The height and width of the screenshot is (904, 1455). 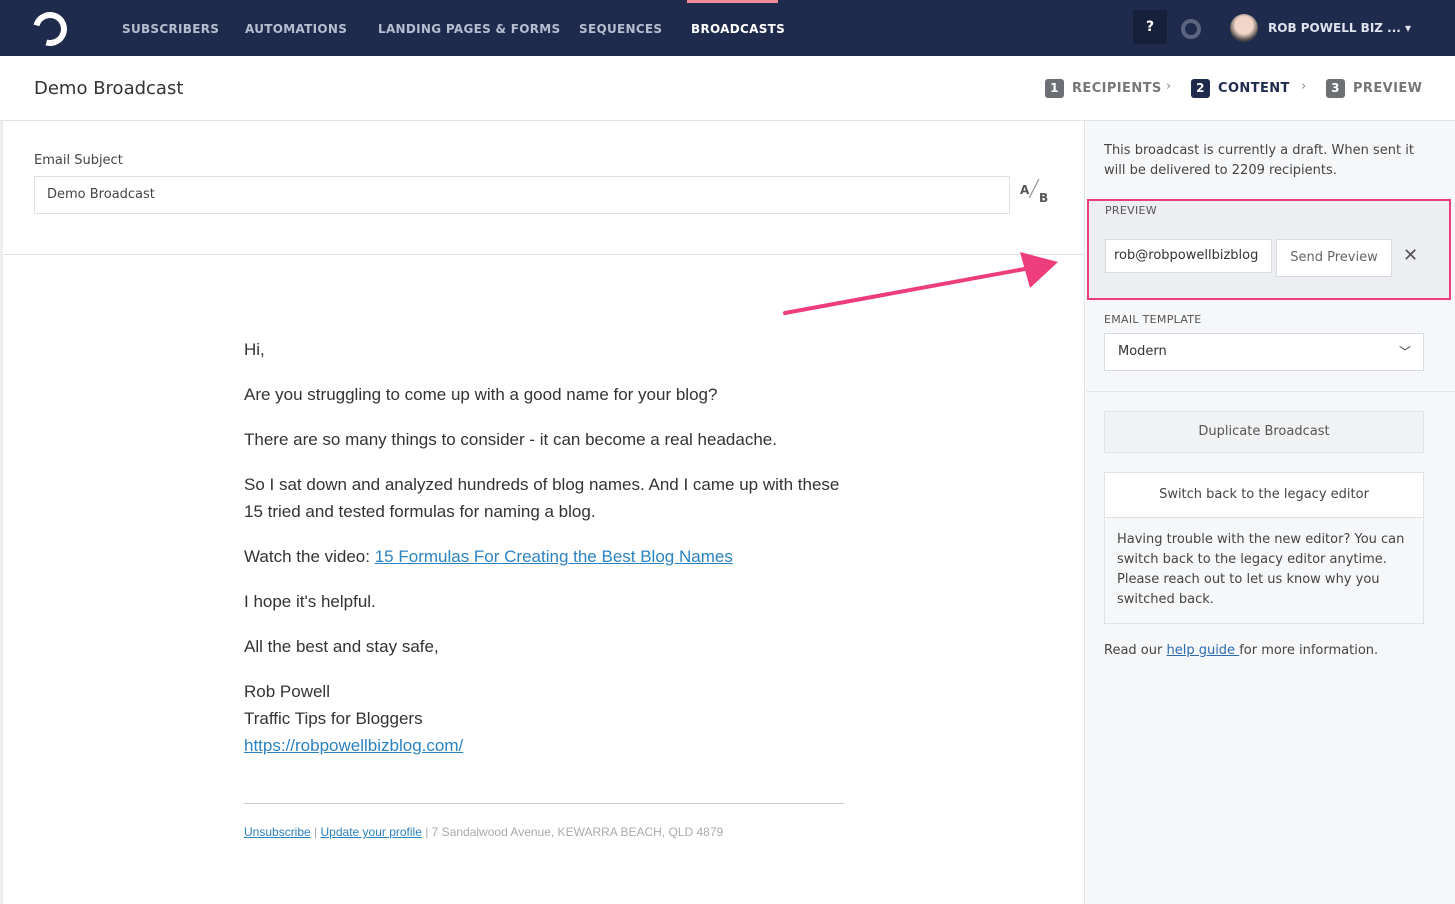 What do you see at coordinates (1404, 352) in the screenshot?
I see `chevron-down-icon: ﹀` at bounding box center [1404, 352].